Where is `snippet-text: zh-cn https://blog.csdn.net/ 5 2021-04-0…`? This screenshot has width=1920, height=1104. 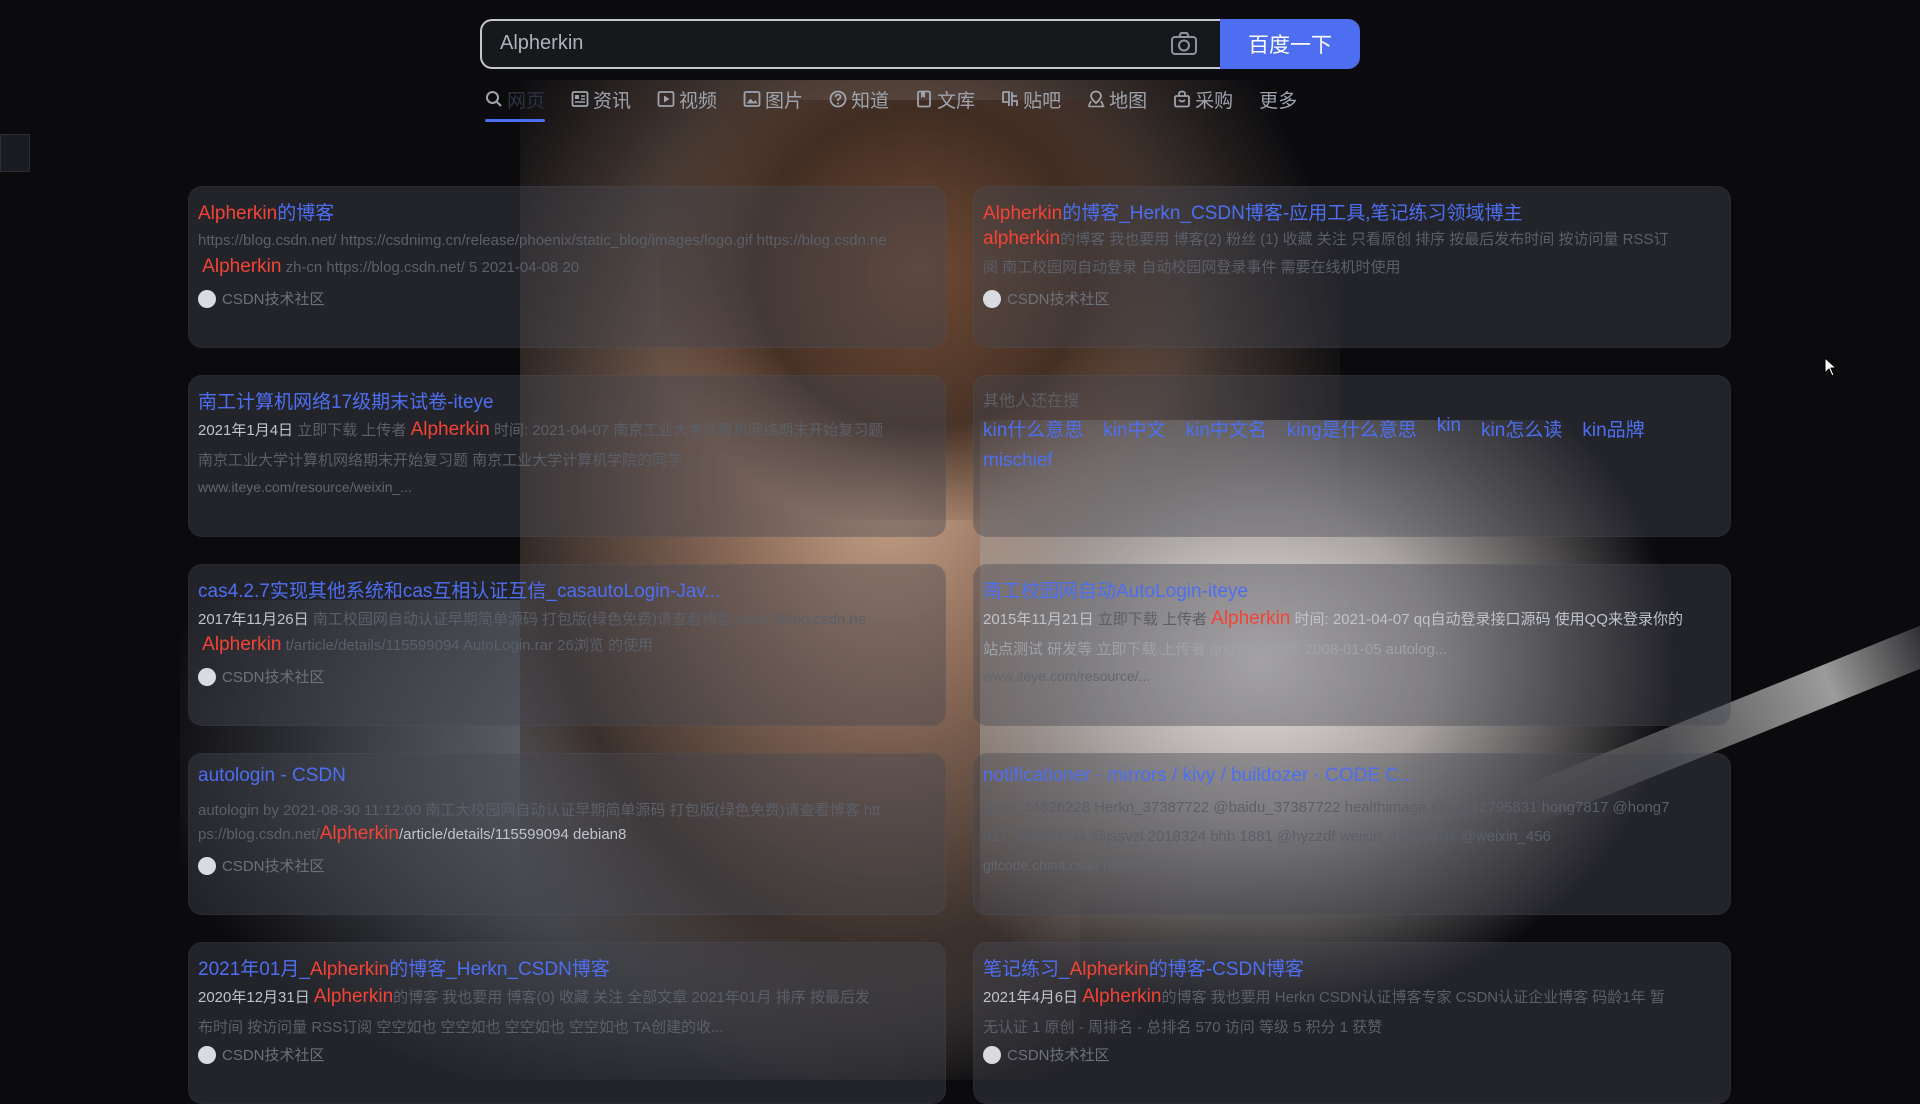 snippet-text: zh-cn https://blog.csdn.net/ 5 2021-04-0… is located at coordinates (432, 267).